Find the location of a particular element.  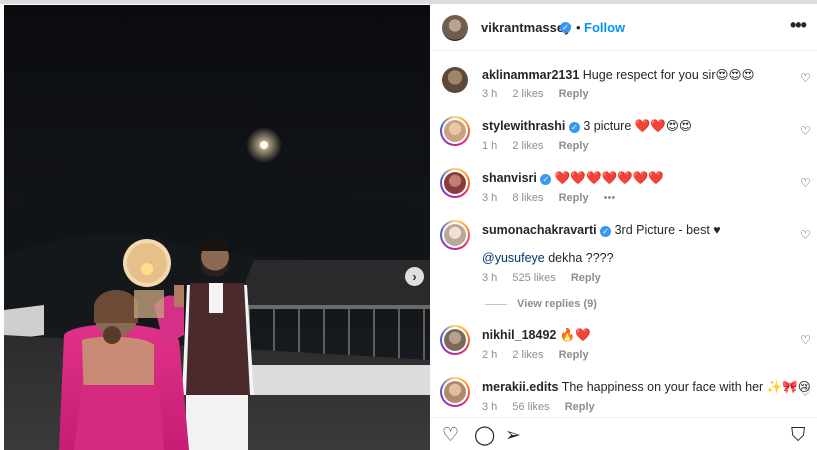

save-bookmark-icon: ⛉ is located at coordinates (798, 435).